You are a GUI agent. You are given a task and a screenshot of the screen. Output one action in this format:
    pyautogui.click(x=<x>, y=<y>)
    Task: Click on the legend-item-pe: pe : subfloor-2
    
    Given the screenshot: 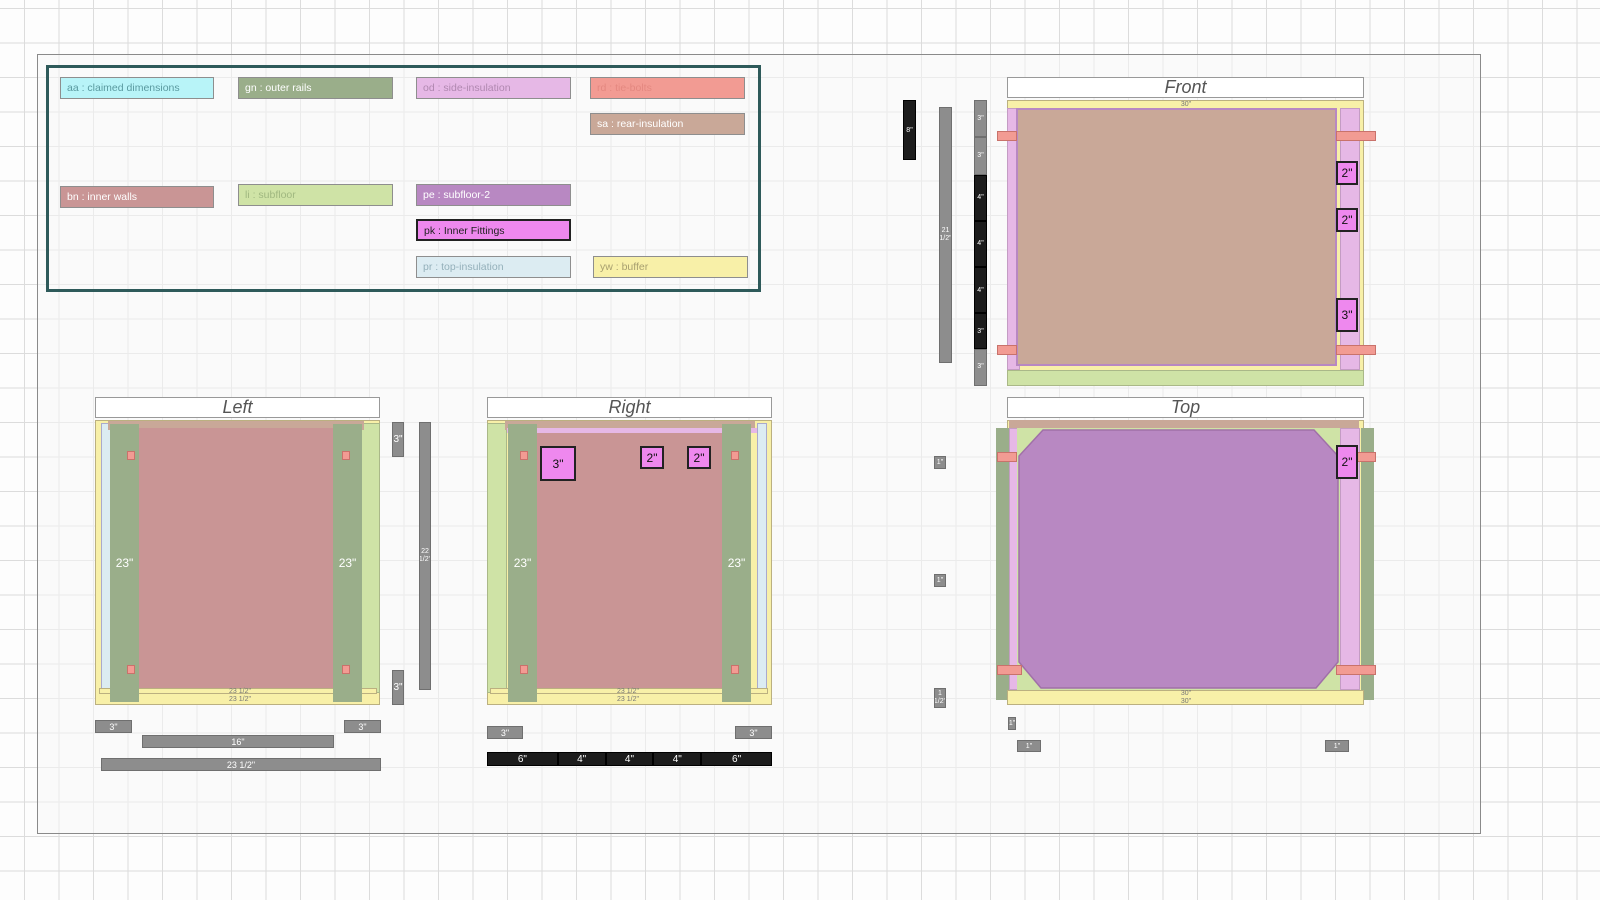 What is the action you would take?
    pyautogui.click(x=493, y=195)
    